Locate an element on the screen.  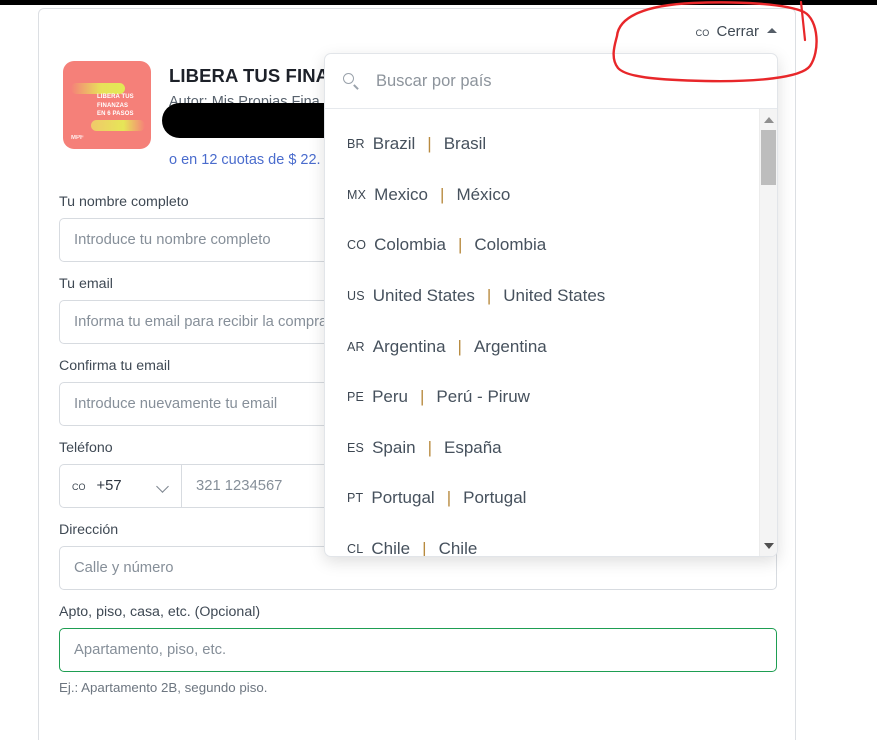
country-list-item: AR Argentina | Argentina is located at coordinates (542, 346).